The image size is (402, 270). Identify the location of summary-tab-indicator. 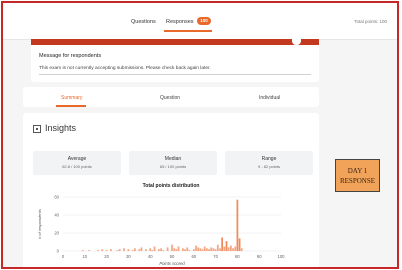
(71, 106).